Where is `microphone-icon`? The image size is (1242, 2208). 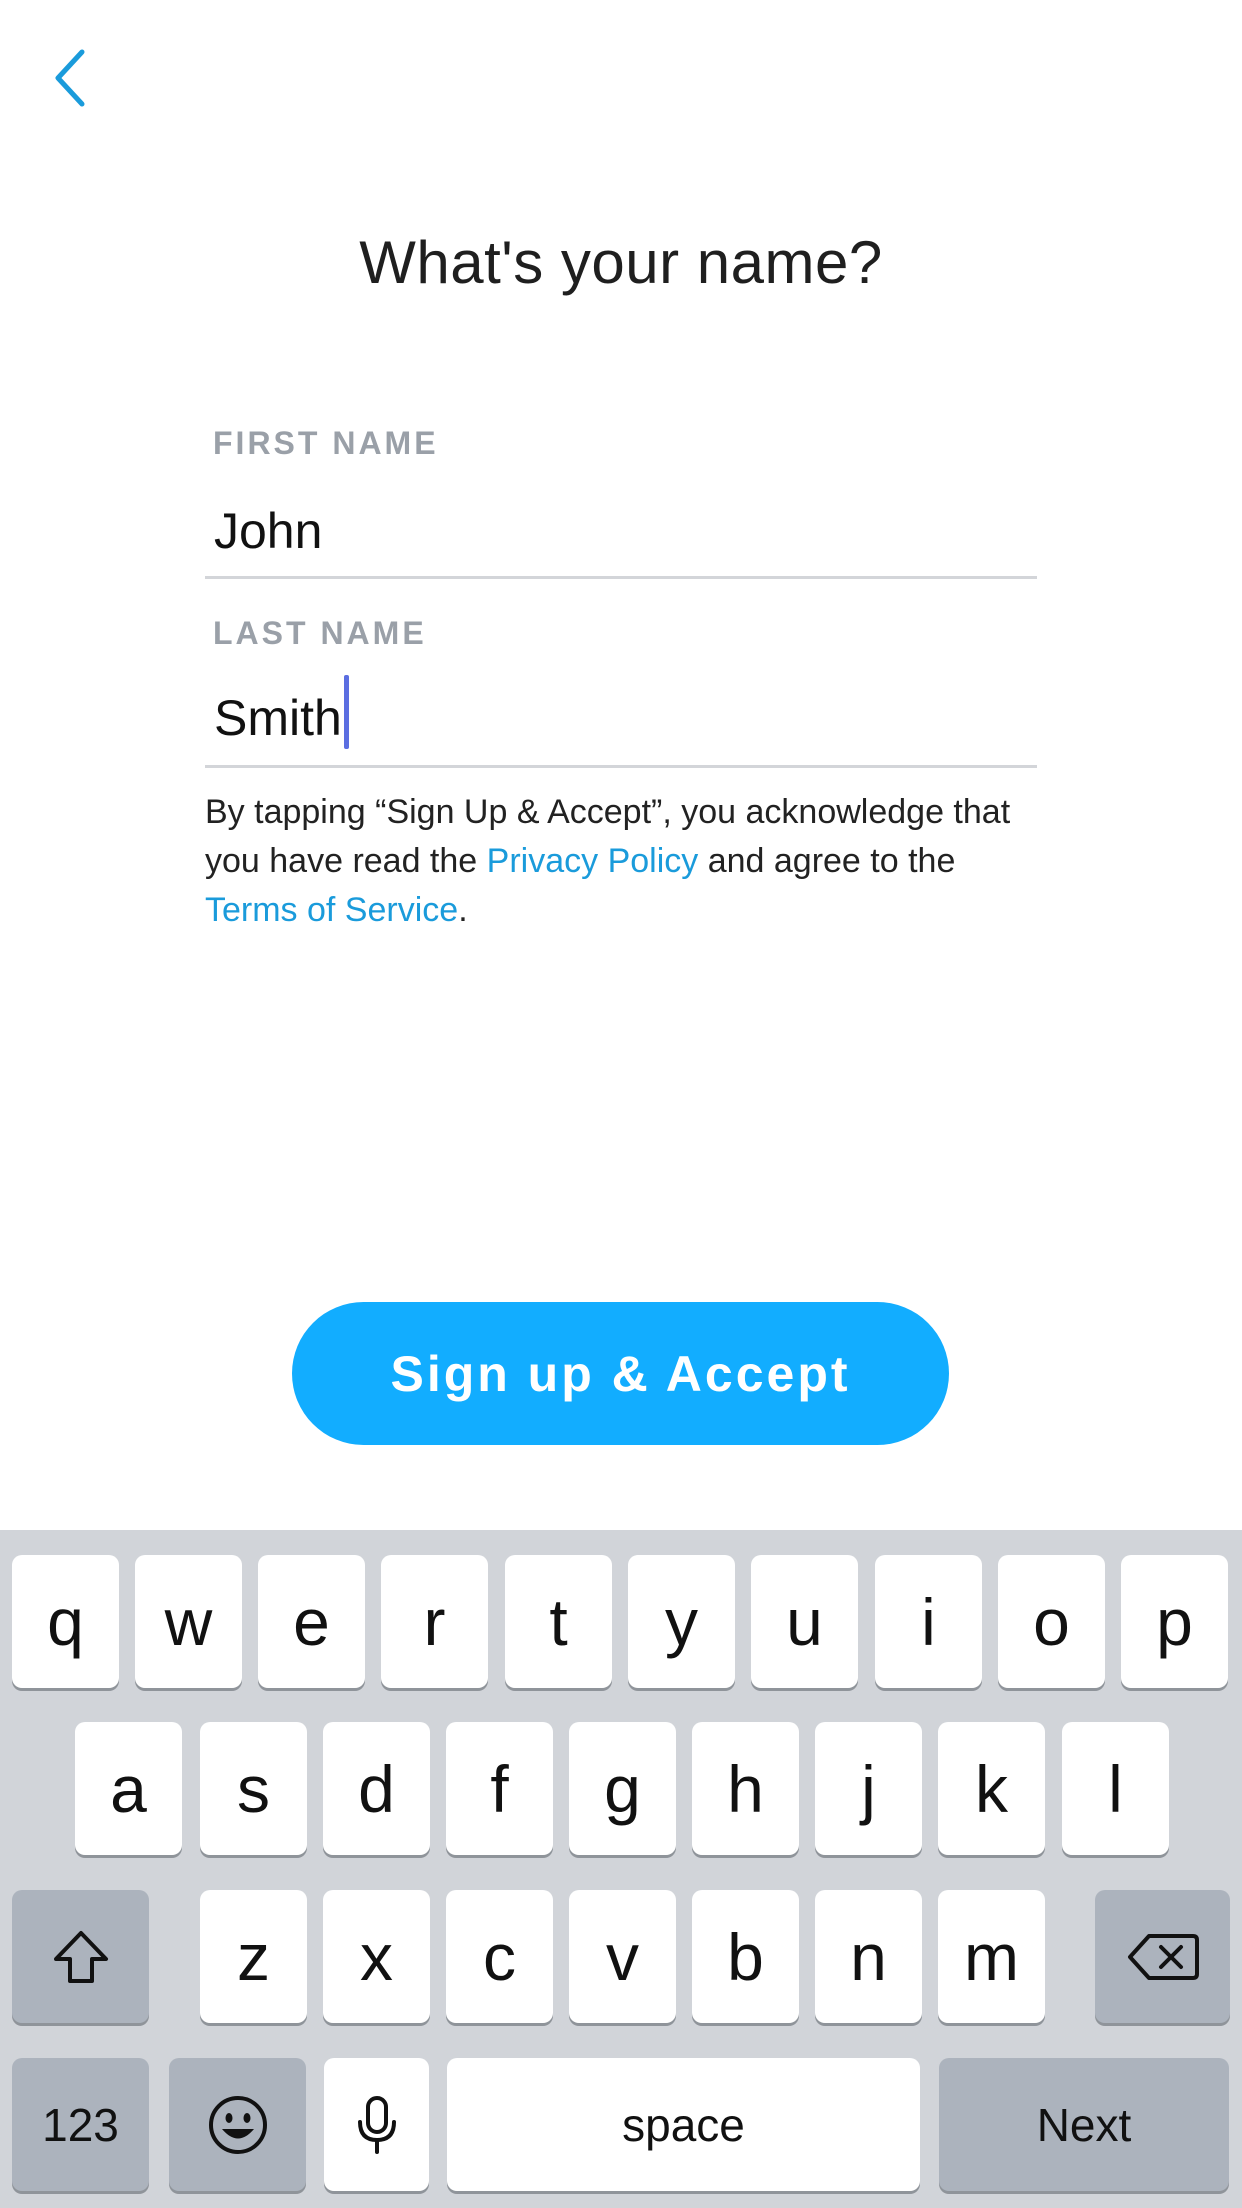
microphone-icon is located at coordinates (376, 2124).